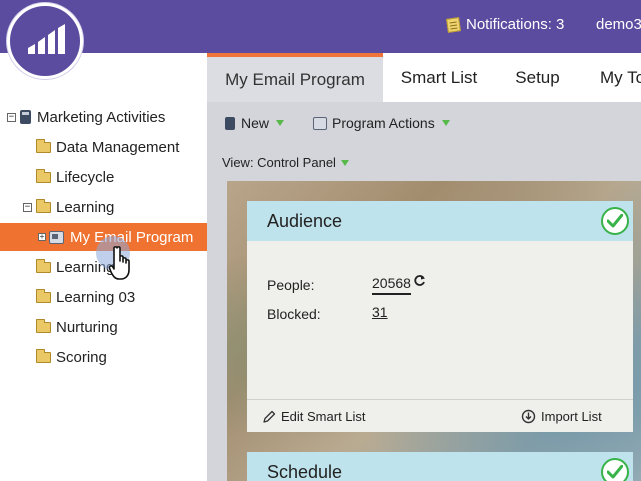  What do you see at coordinates (453, 24) in the screenshot?
I see `notifications-icon` at bounding box center [453, 24].